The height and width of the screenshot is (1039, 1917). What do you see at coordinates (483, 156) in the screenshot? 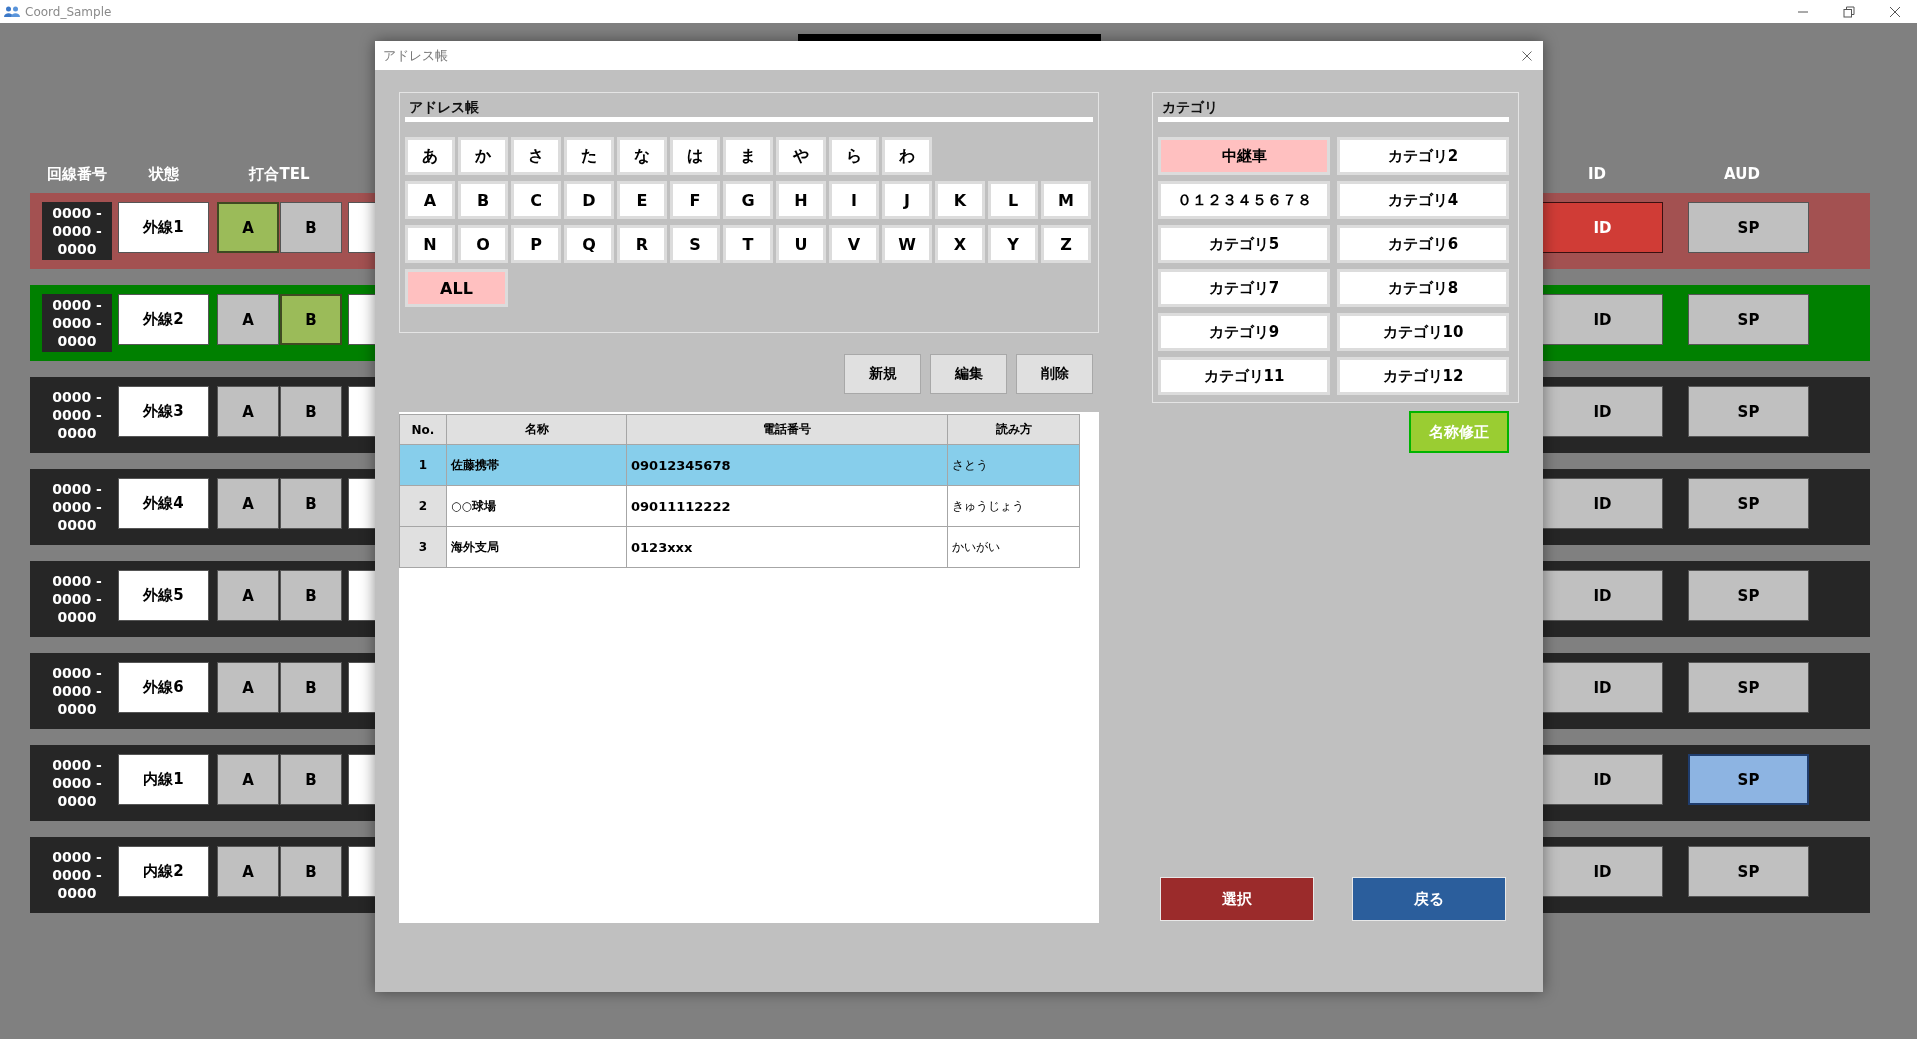
I see `index-key: か` at bounding box center [483, 156].